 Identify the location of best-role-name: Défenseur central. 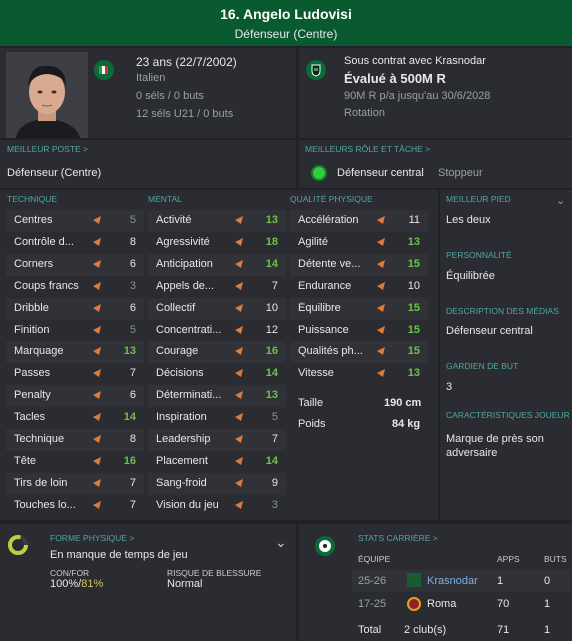
(380, 173).